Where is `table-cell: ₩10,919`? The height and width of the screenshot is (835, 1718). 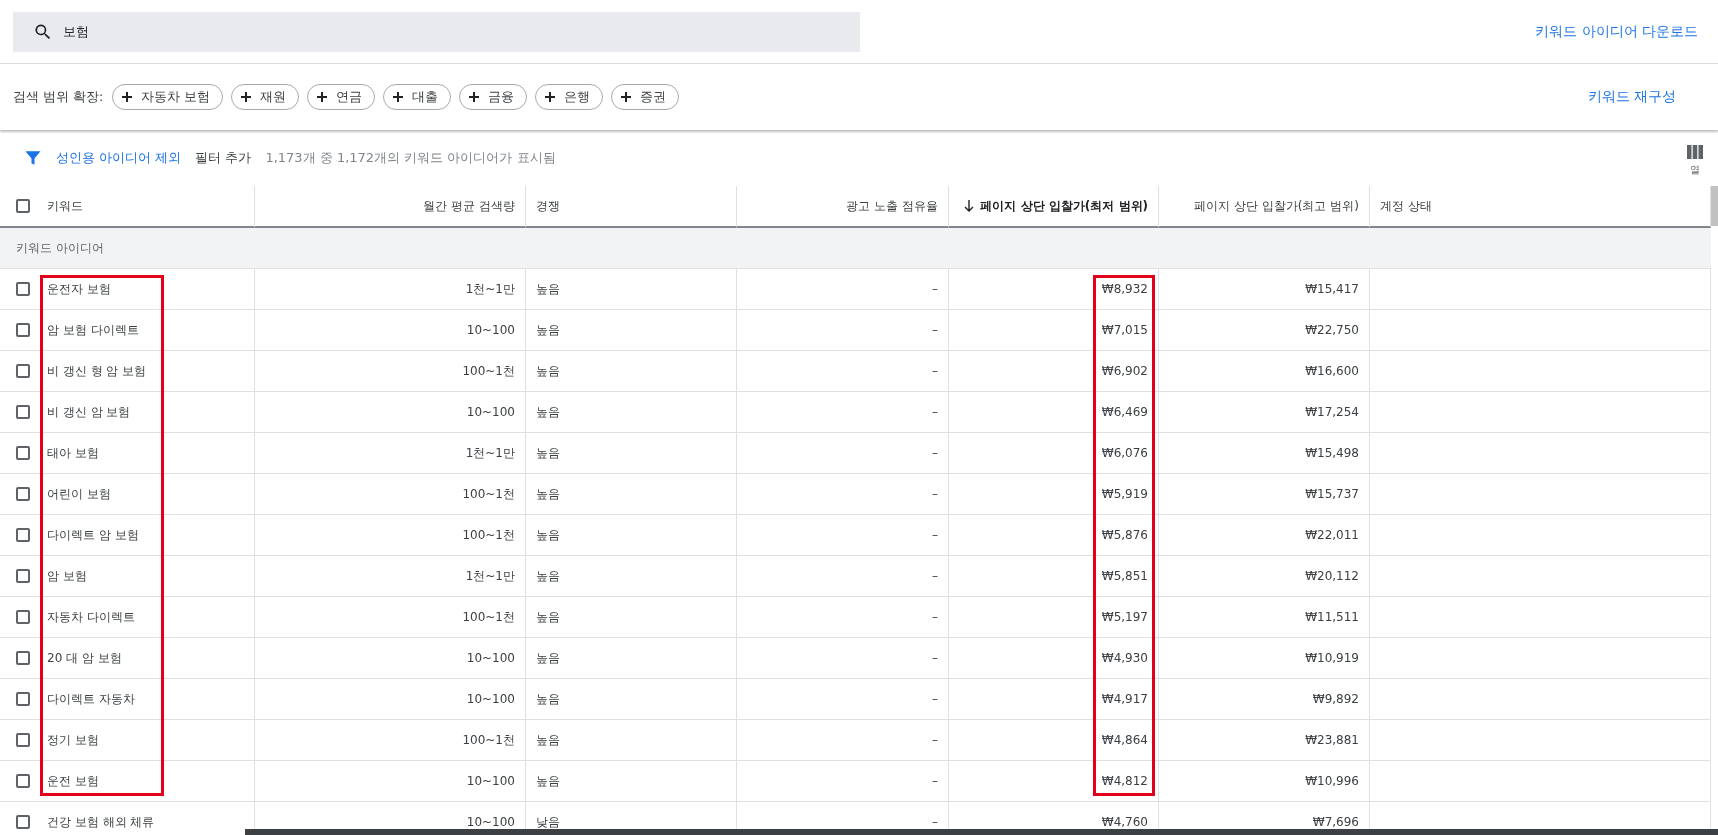
table-cell: ₩10,919 is located at coordinates (1332, 658).